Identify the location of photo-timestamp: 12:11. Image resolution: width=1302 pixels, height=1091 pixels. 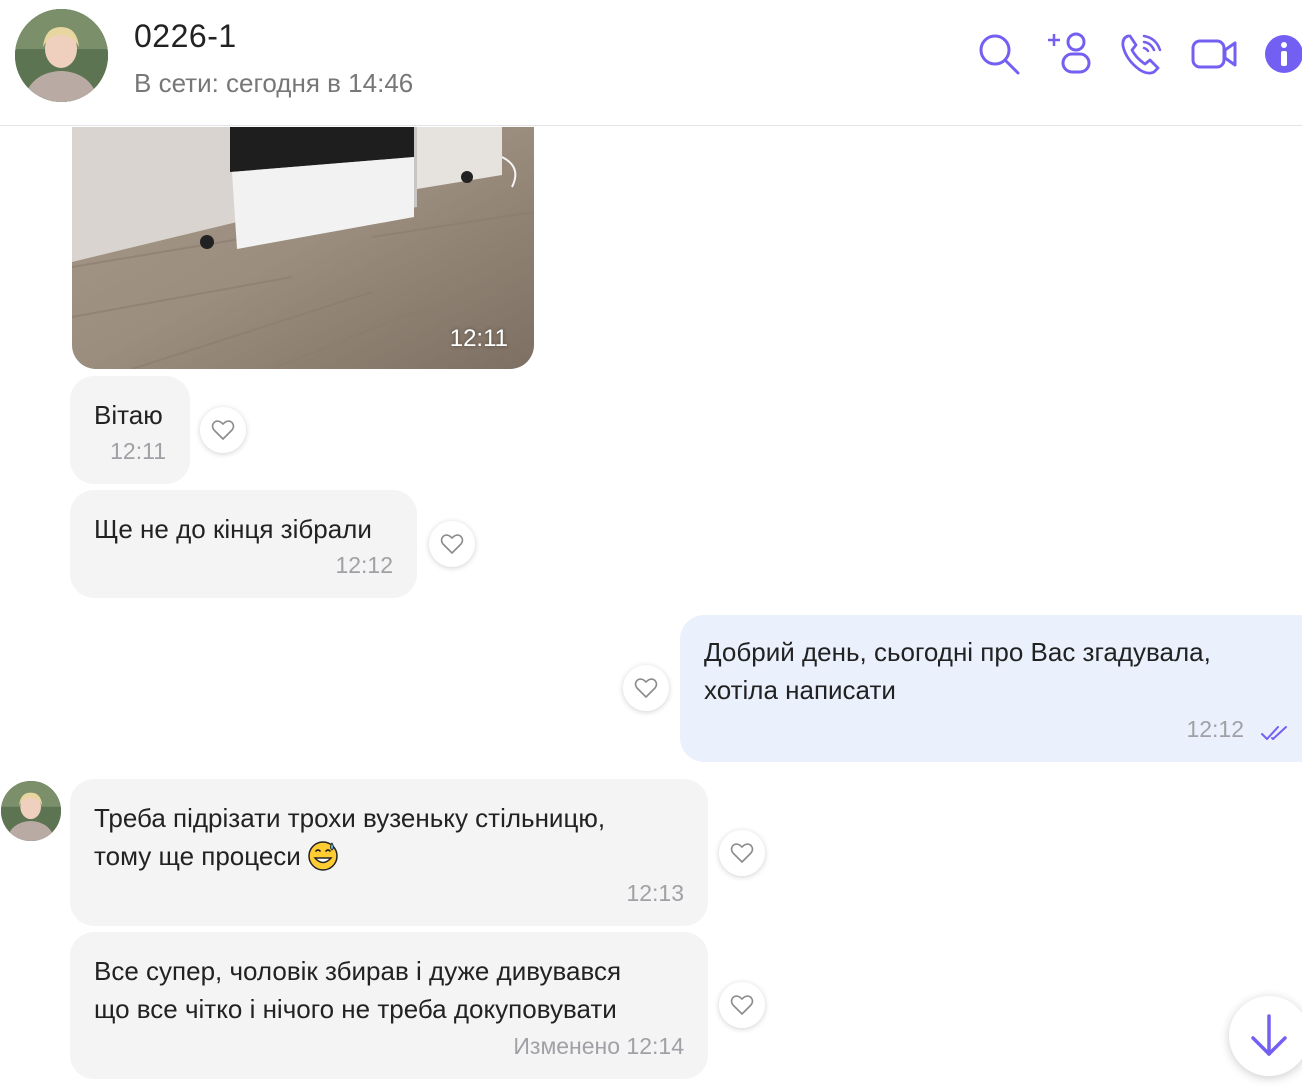
(478, 338).